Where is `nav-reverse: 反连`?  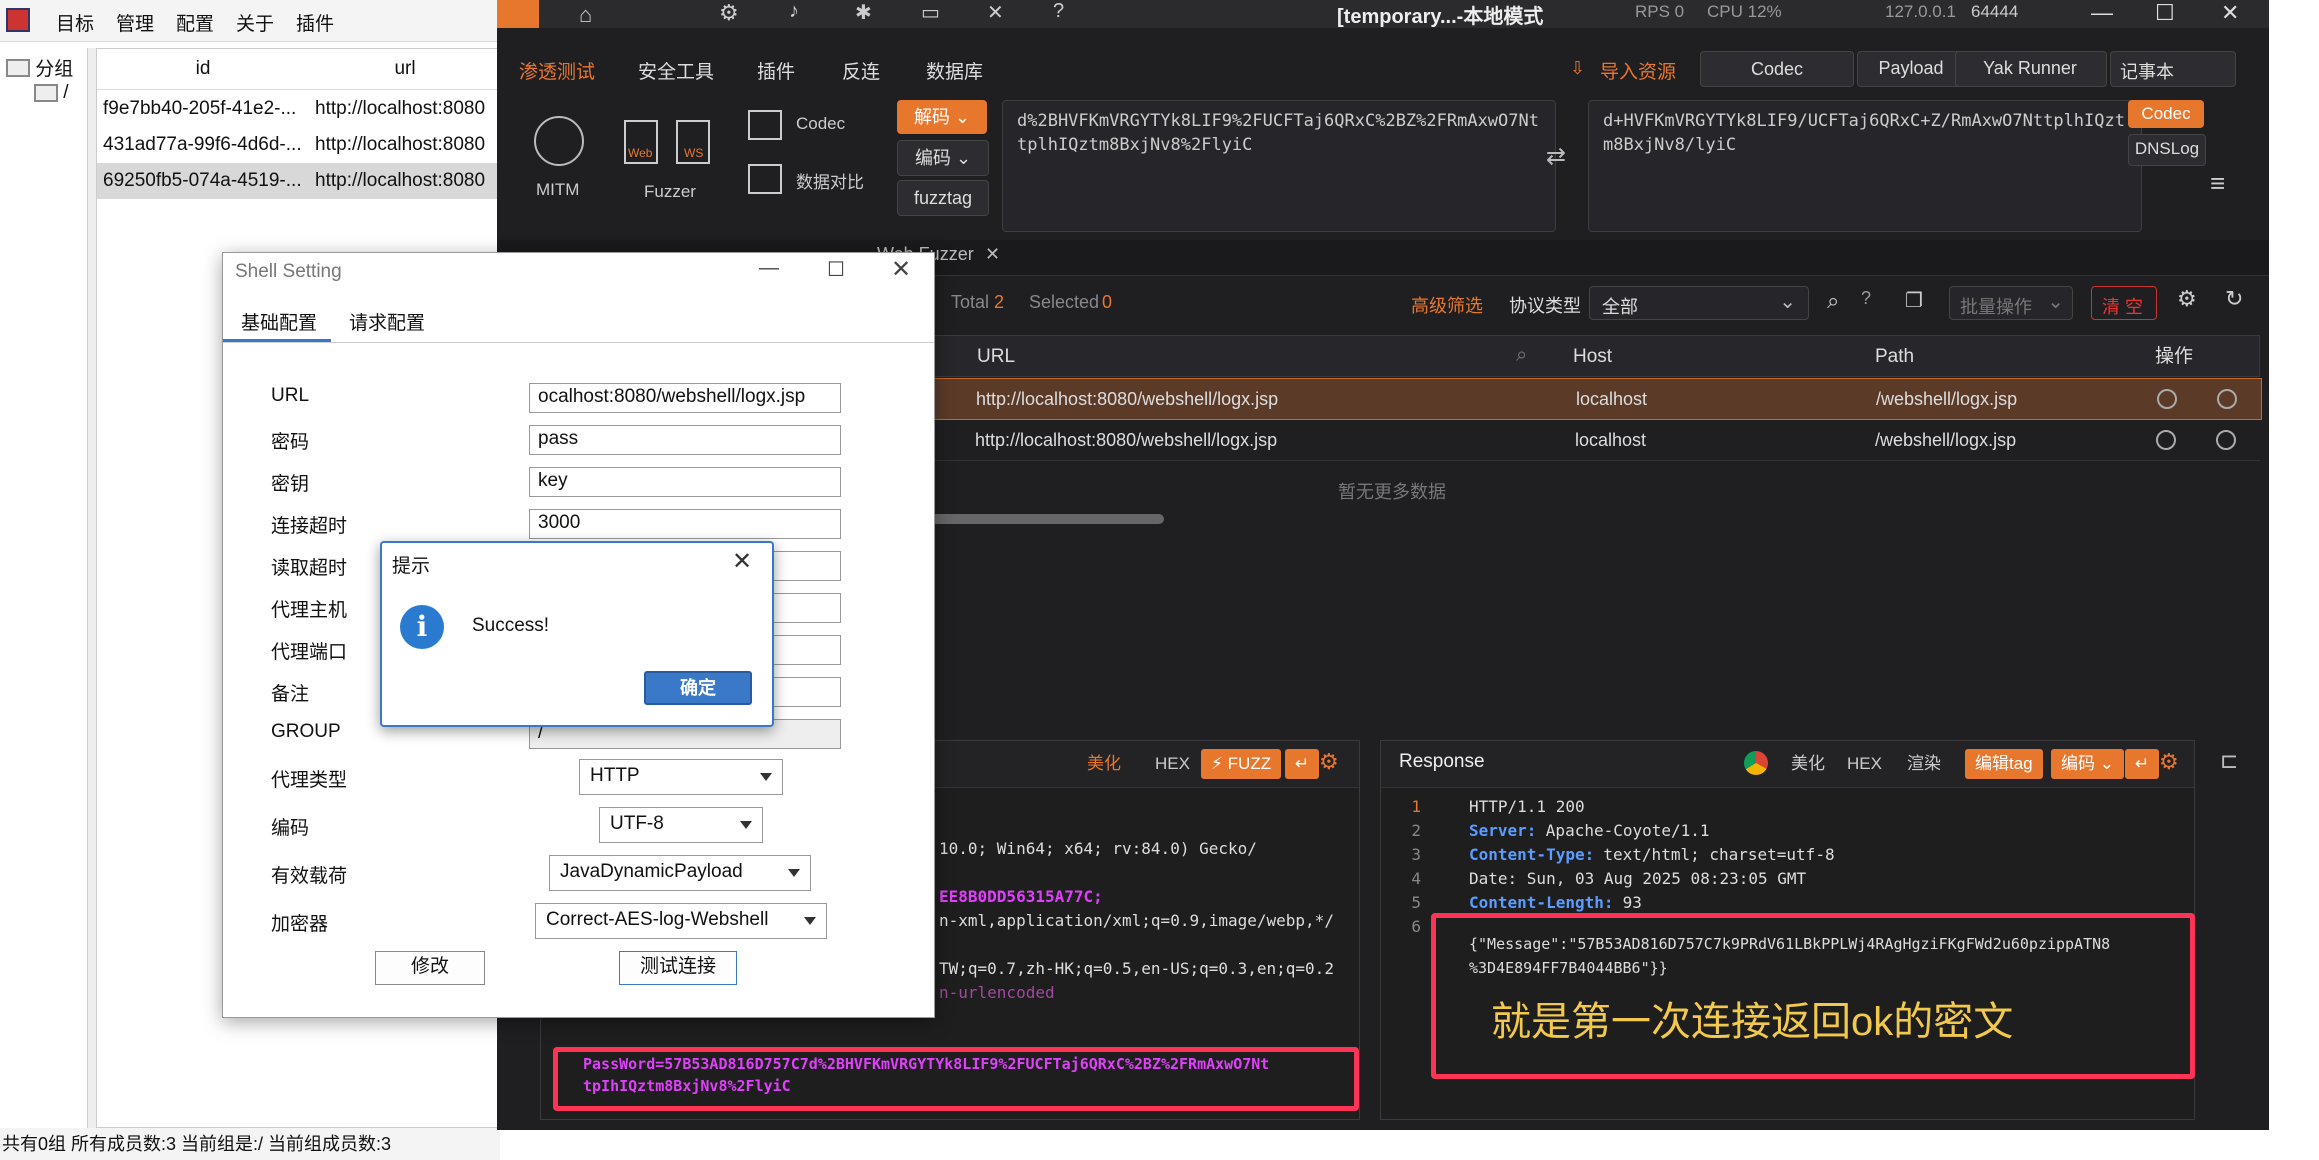
nav-reverse: 反连 is located at coordinates (861, 70).